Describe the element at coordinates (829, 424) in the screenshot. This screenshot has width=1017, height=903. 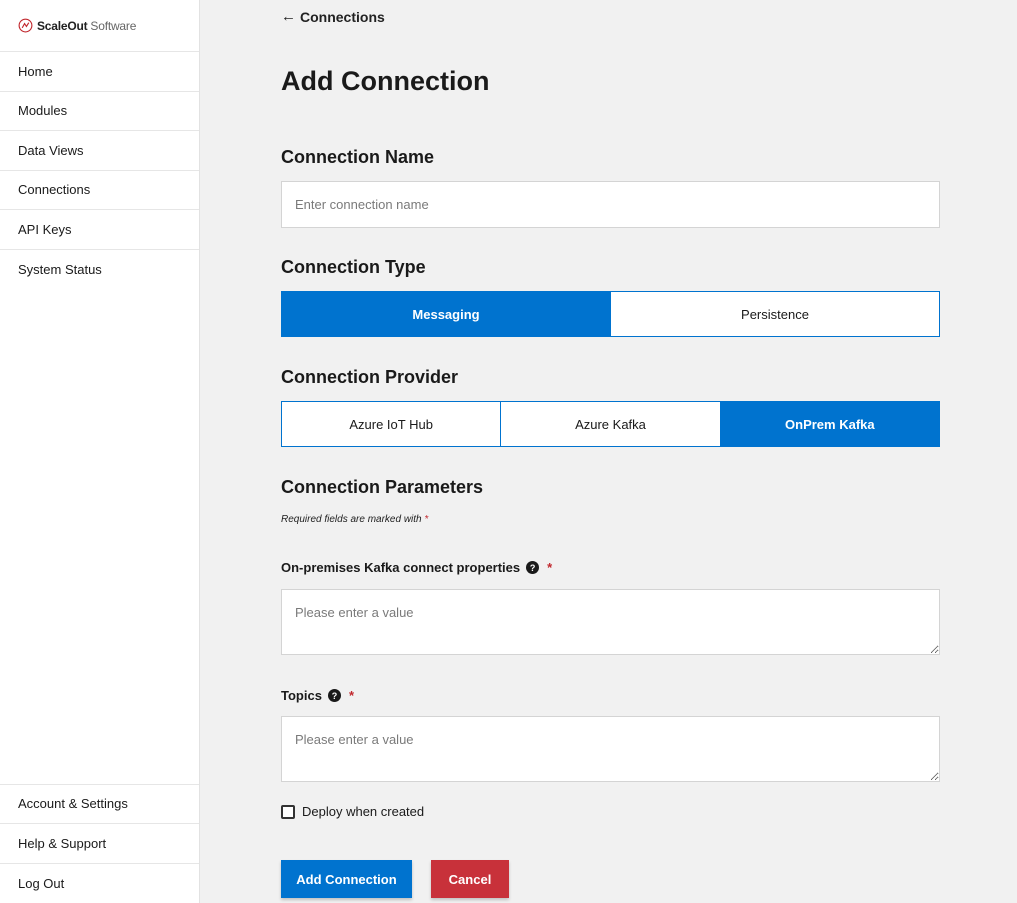
I see `provider-option-onprem-kafka: OnPrem Kafka` at that location.